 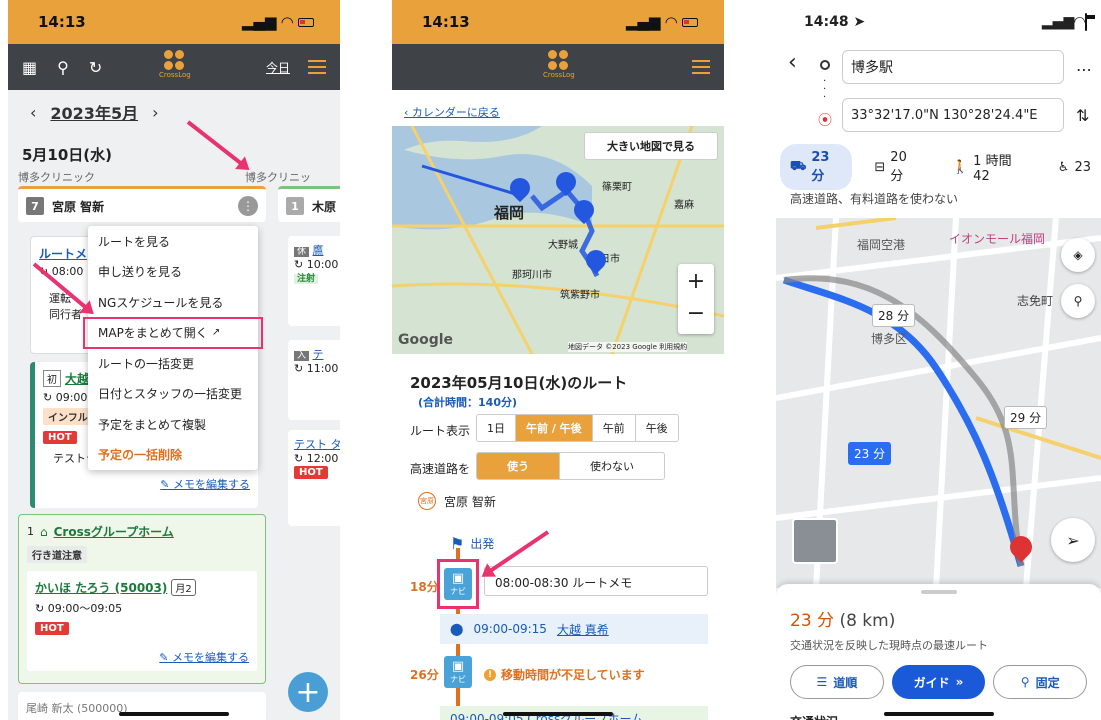 What do you see at coordinates (314, 478) in the screenshot?
I see `visit-card-4: テスト タ ↻ 12:00 HOT` at bounding box center [314, 478].